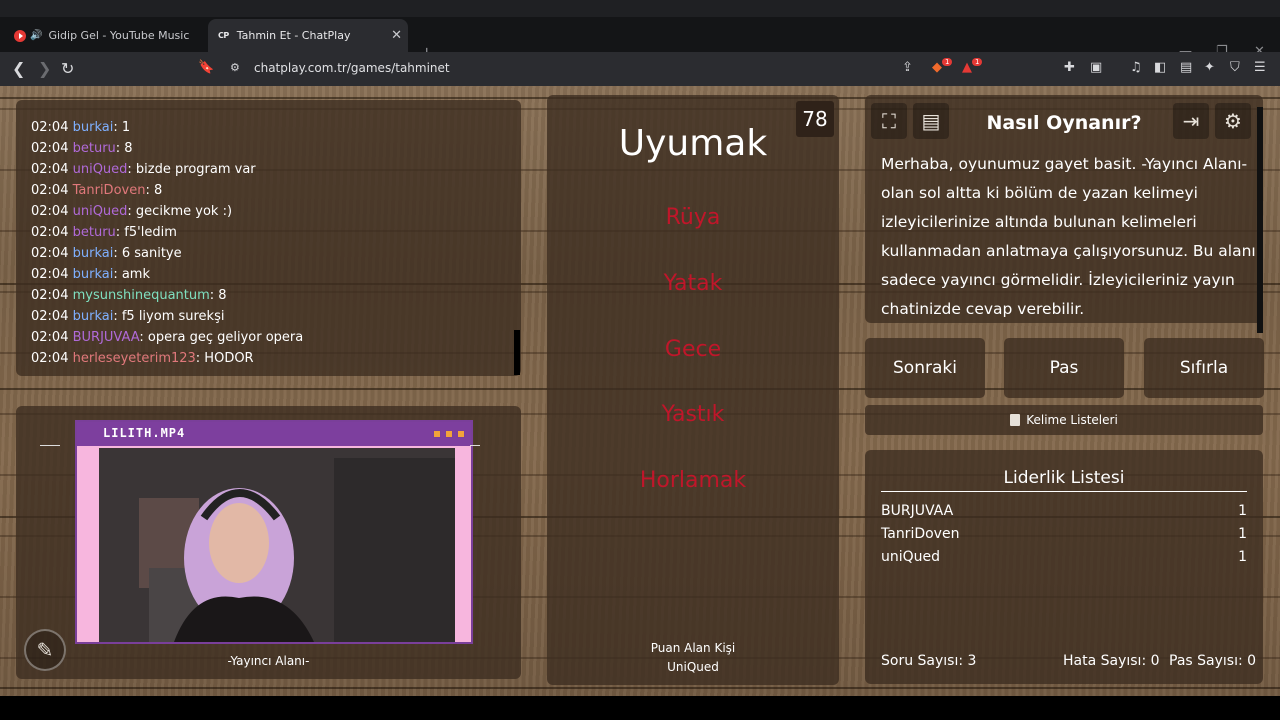  Describe the element at coordinates (18, 68) in the screenshot. I see `back-icon: ❮` at that location.